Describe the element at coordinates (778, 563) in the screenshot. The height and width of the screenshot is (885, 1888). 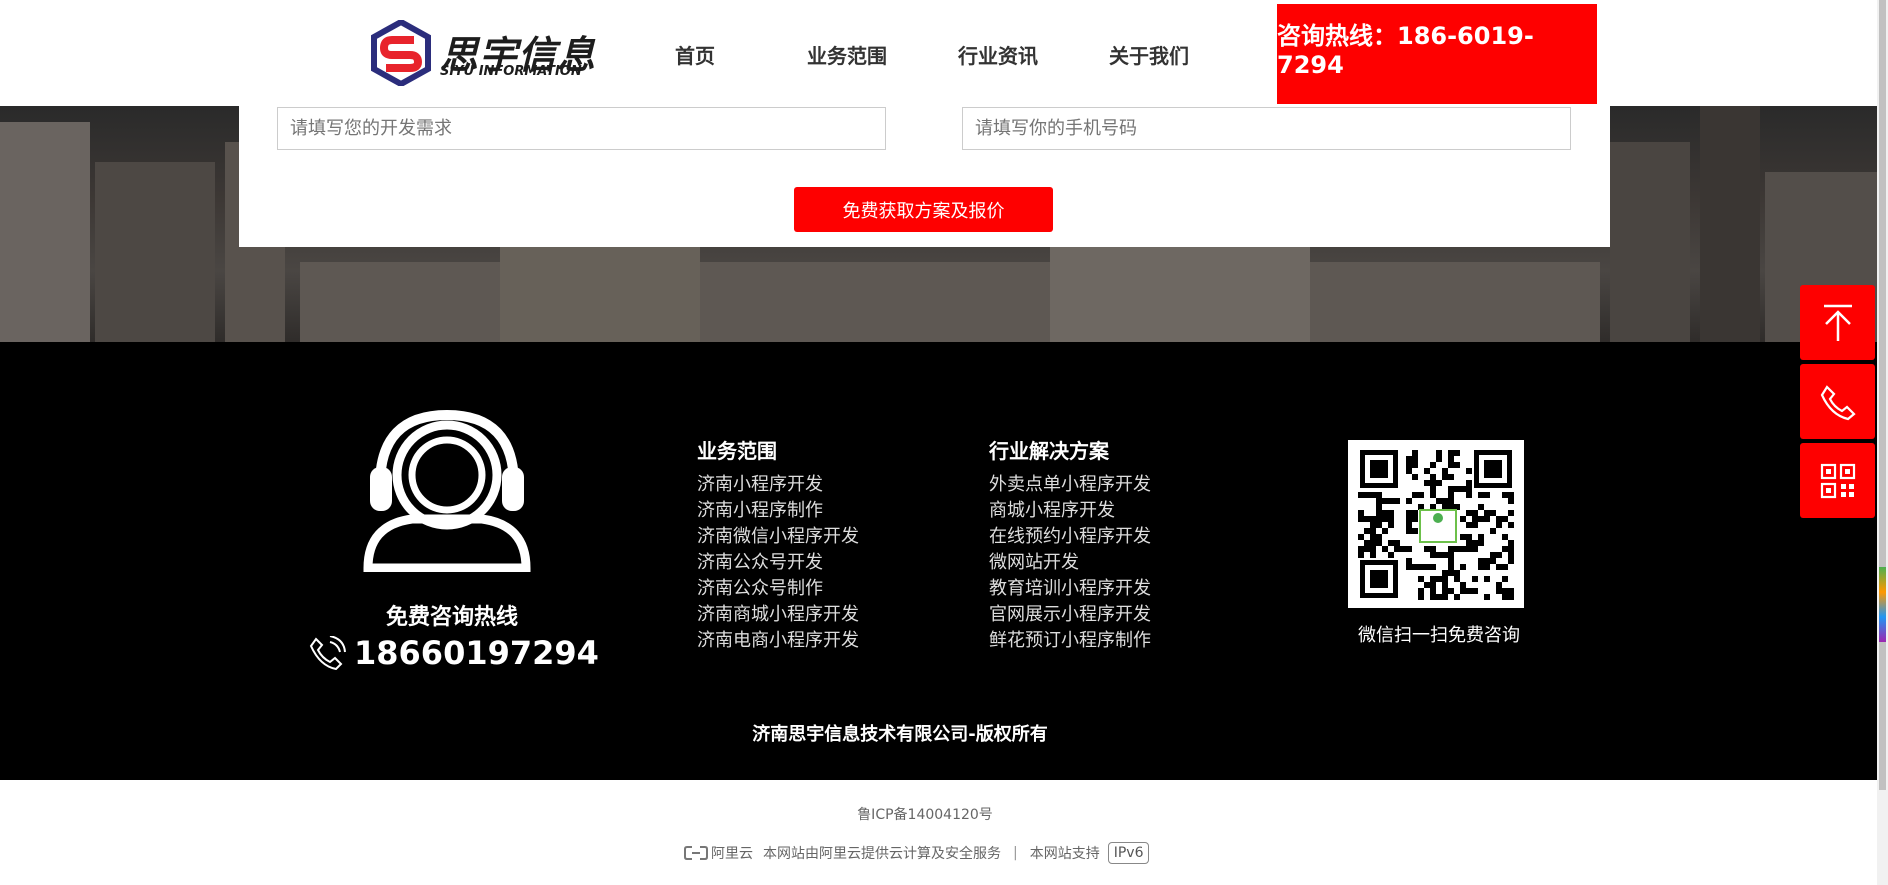
I see `business-link: 济南公众号开发` at that location.